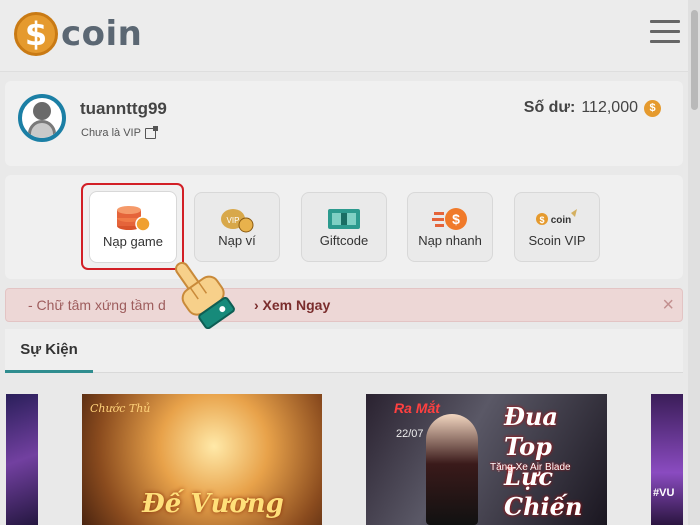  What do you see at coordinates (549, 107) in the screenshot?
I see `balance-label: Số dư:` at bounding box center [549, 107].